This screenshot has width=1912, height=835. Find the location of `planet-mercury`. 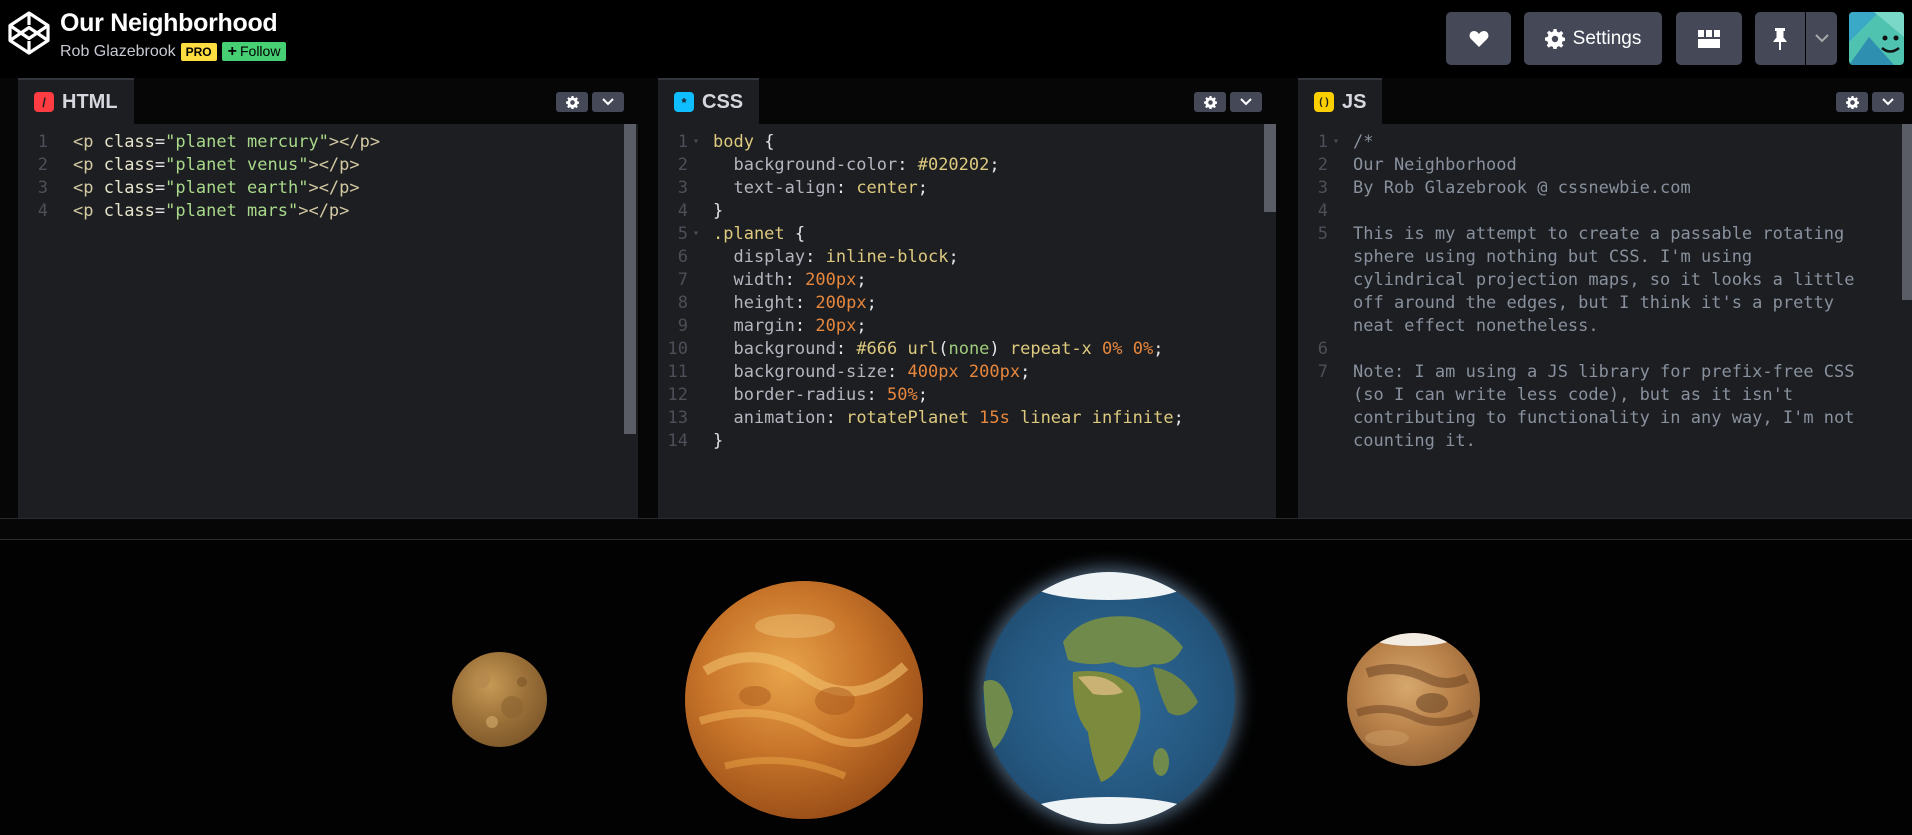

planet-mercury is located at coordinates (499, 699).